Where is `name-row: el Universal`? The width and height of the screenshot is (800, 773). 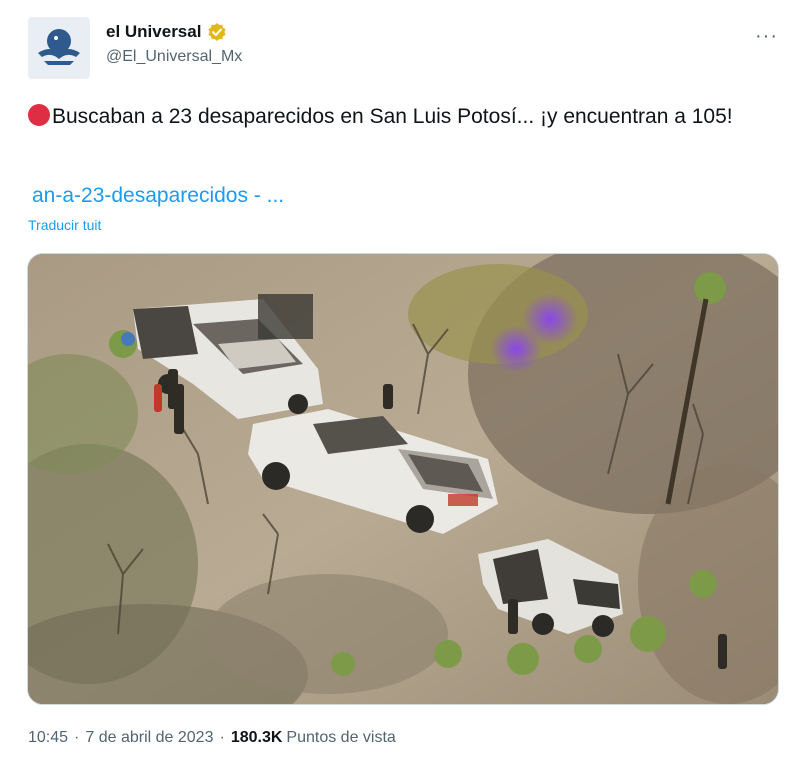
name-row: el Universal is located at coordinates (174, 32).